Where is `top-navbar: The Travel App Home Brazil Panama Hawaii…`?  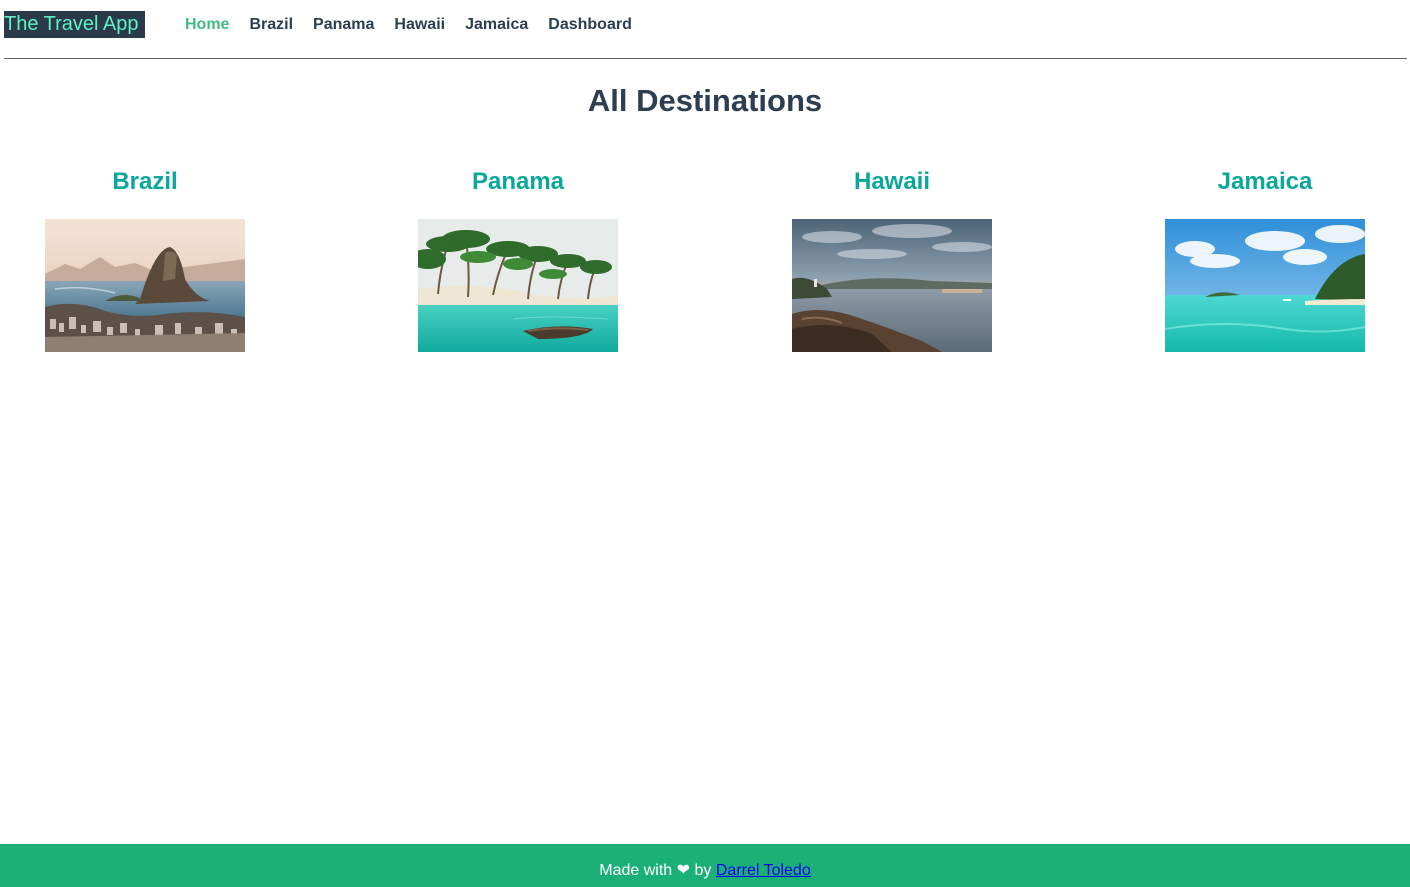
top-navbar: The Travel App Home Brazil Panama Hawaii… is located at coordinates (705, 29).